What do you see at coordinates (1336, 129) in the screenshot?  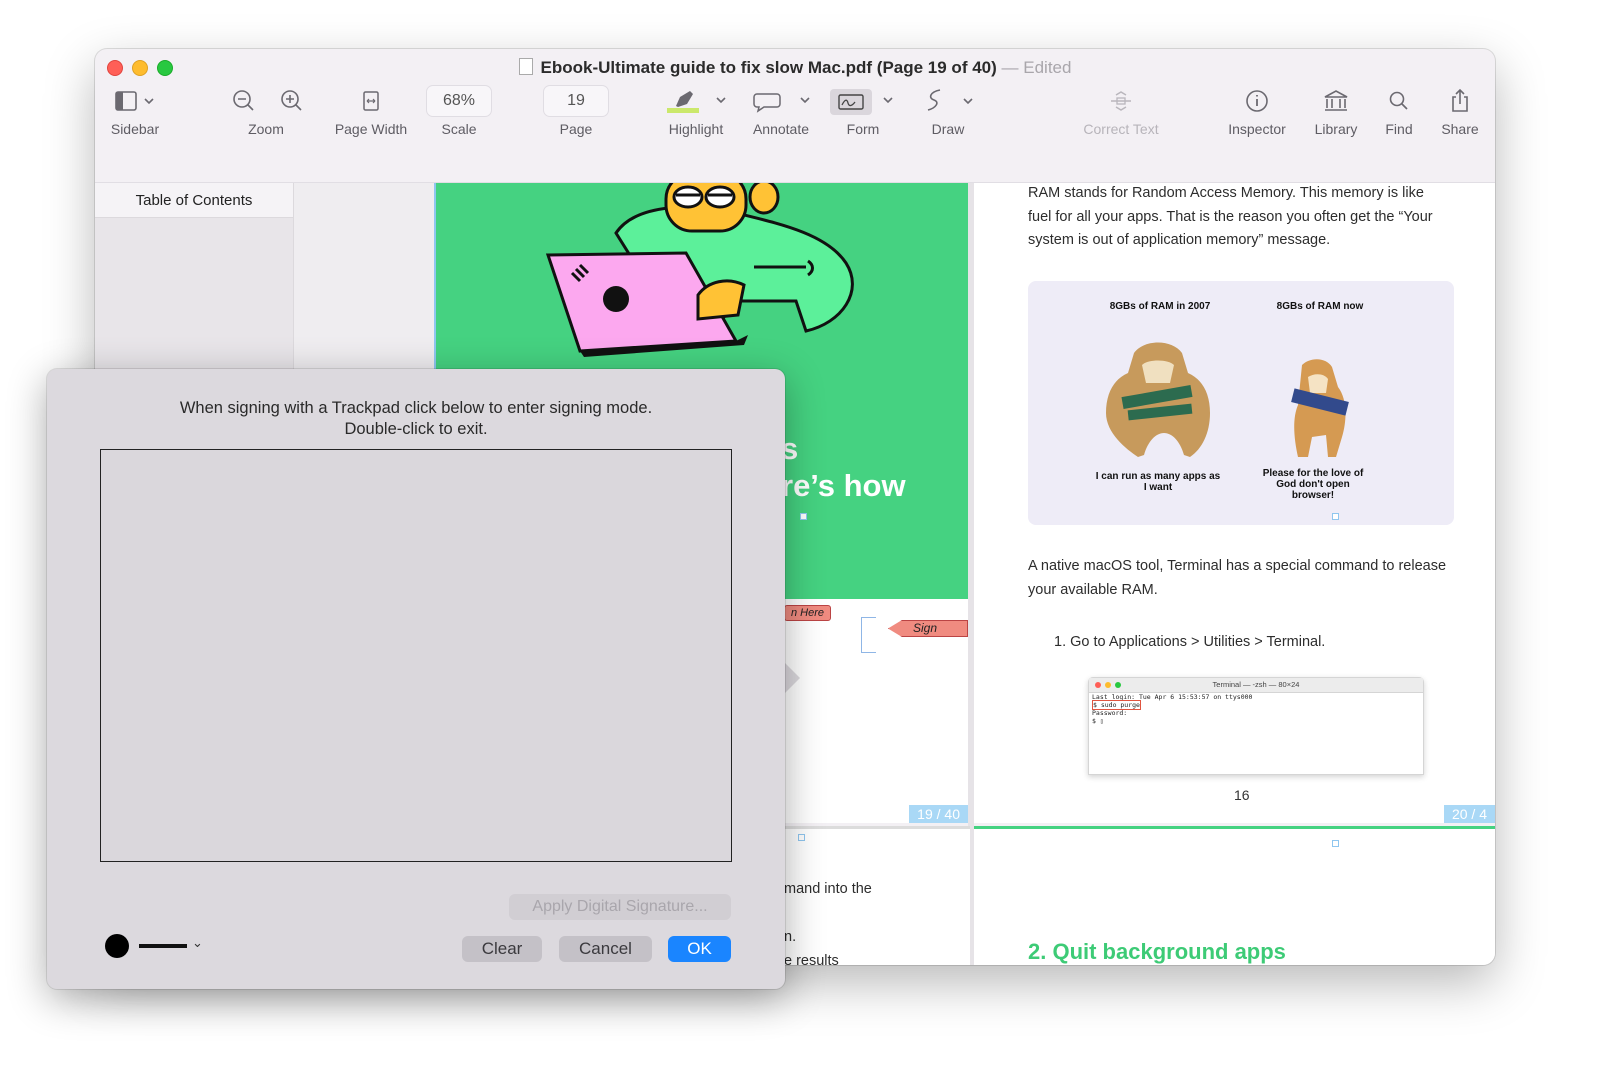 I see `library-label: Library` at bounding box center [1336, 129].